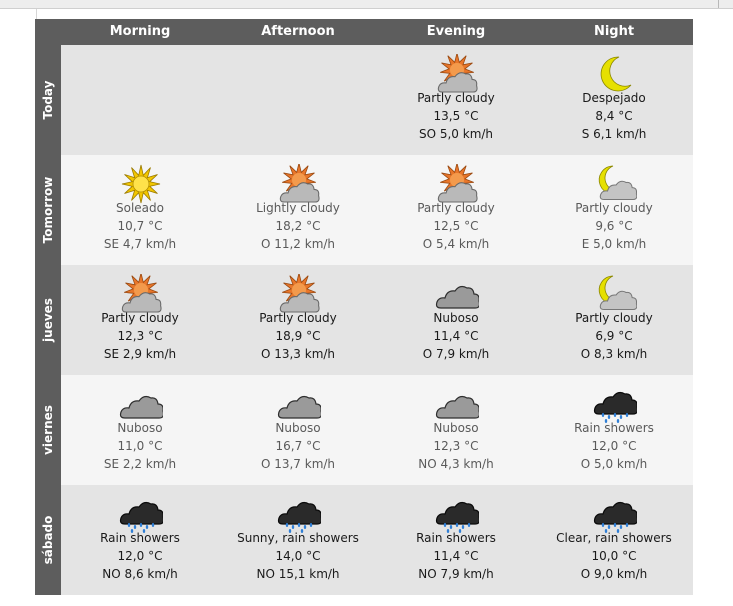 This screenshot has width=733, height=606. I want to click on header-night: Night, so click(614, 31).